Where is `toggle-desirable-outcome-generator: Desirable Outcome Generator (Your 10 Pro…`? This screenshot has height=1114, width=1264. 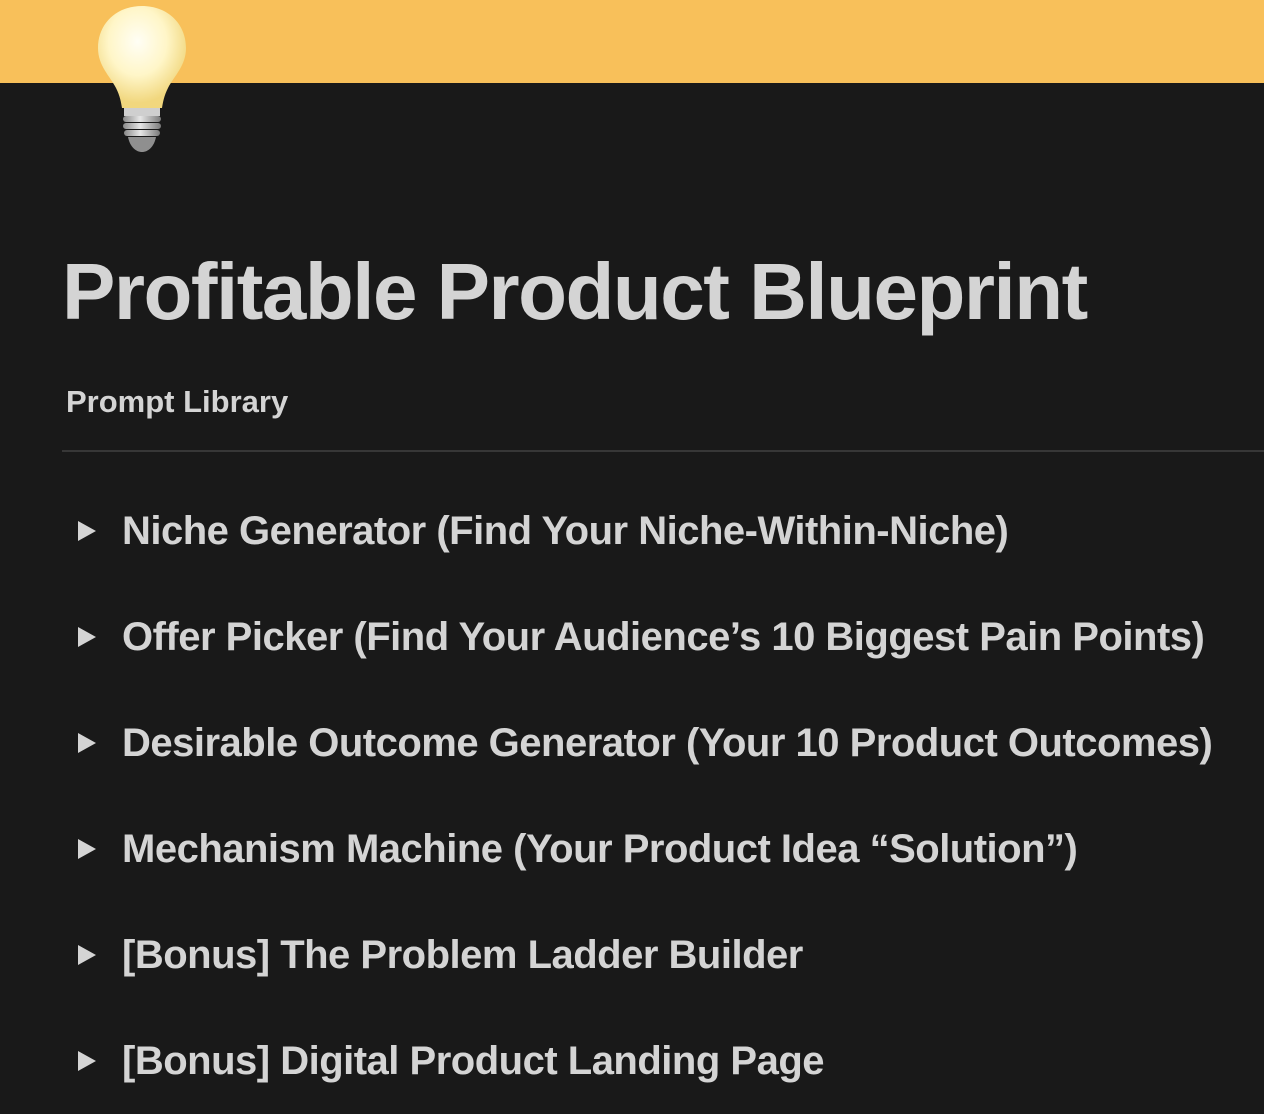
toggle-desirable-outcome-generator: Desirable Outcome Generator (Your 10 Pro… is located at coordinates (652, 743).